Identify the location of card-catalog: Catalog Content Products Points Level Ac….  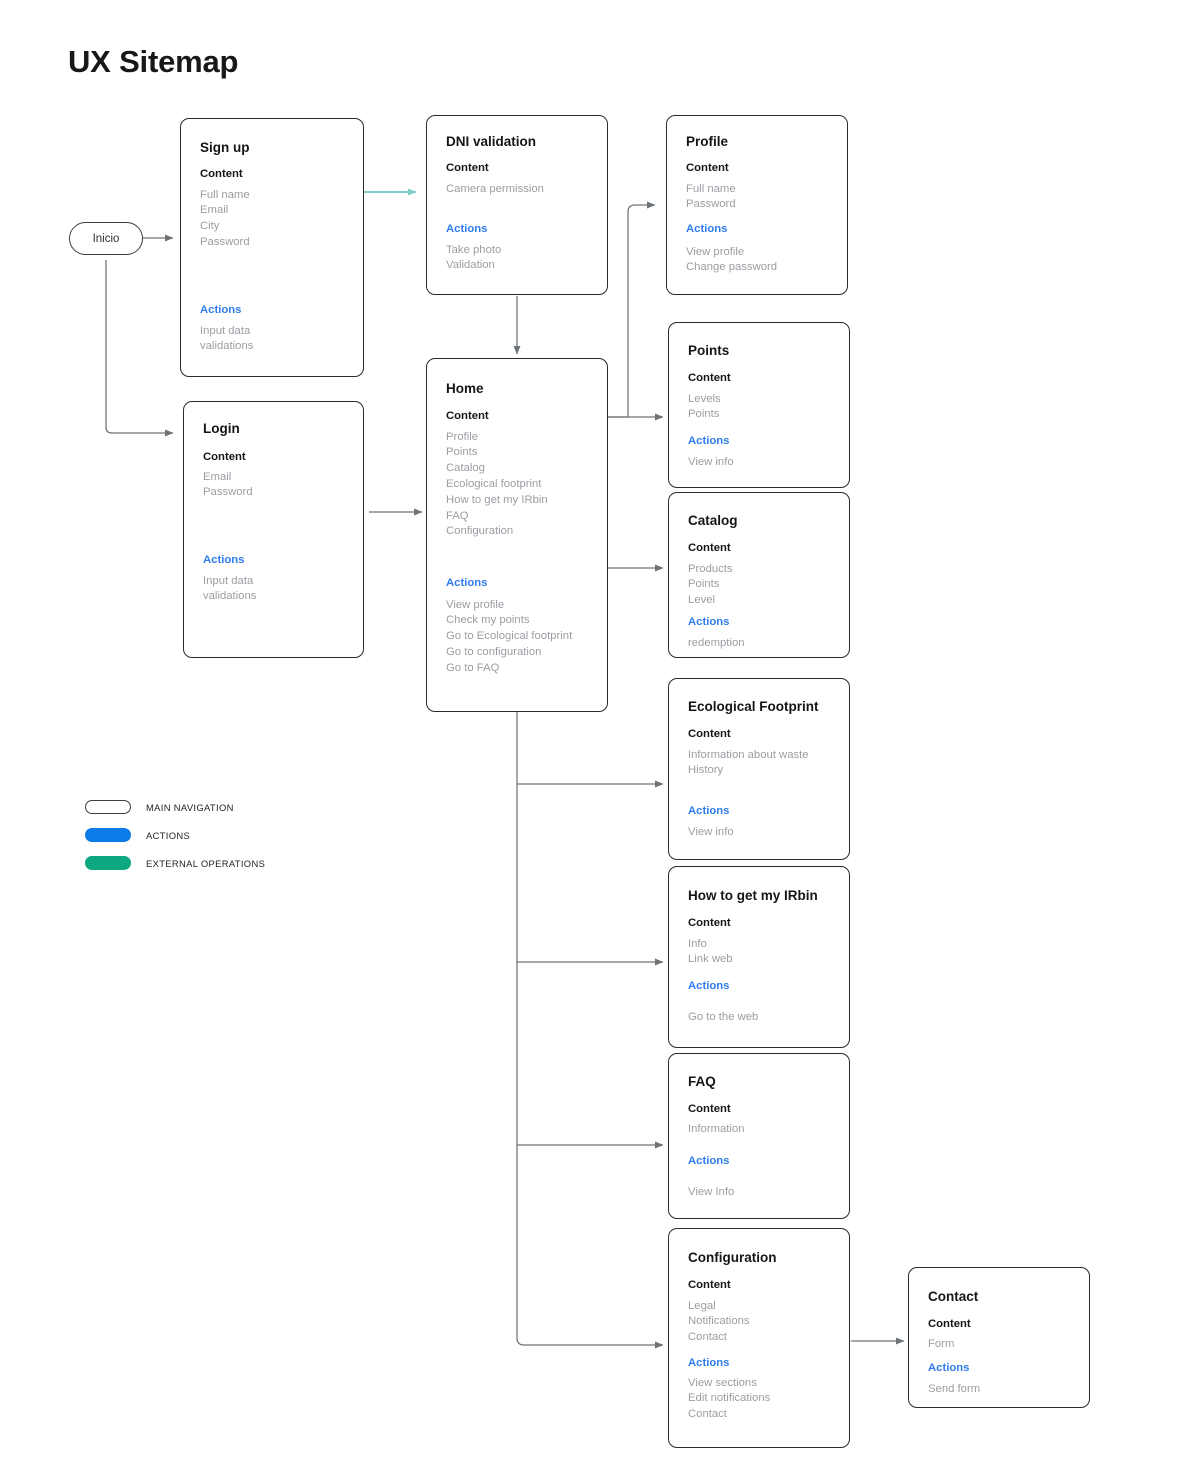
(759, 575).